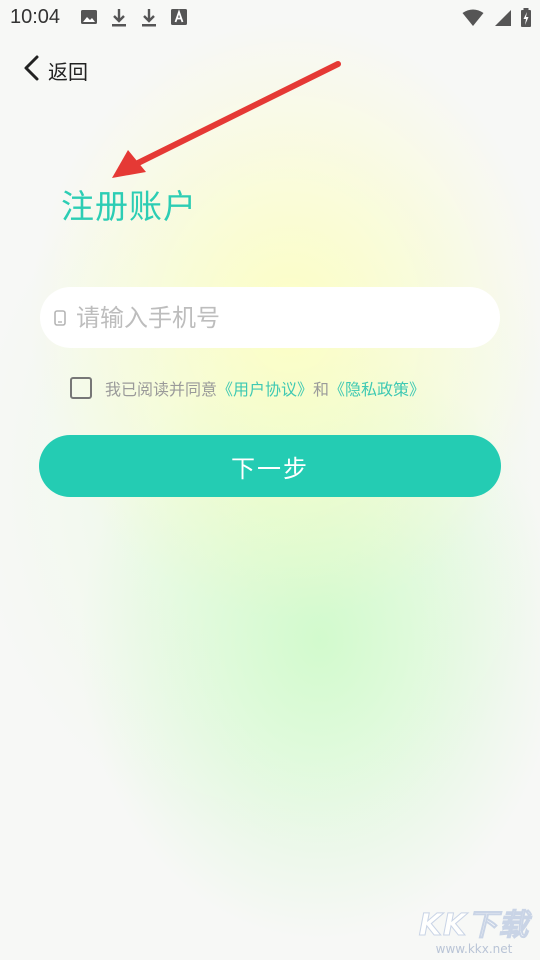 The width and height of the screenshot is (540, 960). What do you see at coordinates (321, 389) in the screenshot?
I see `agreement-and: 和` at bounding box center [321, 389].